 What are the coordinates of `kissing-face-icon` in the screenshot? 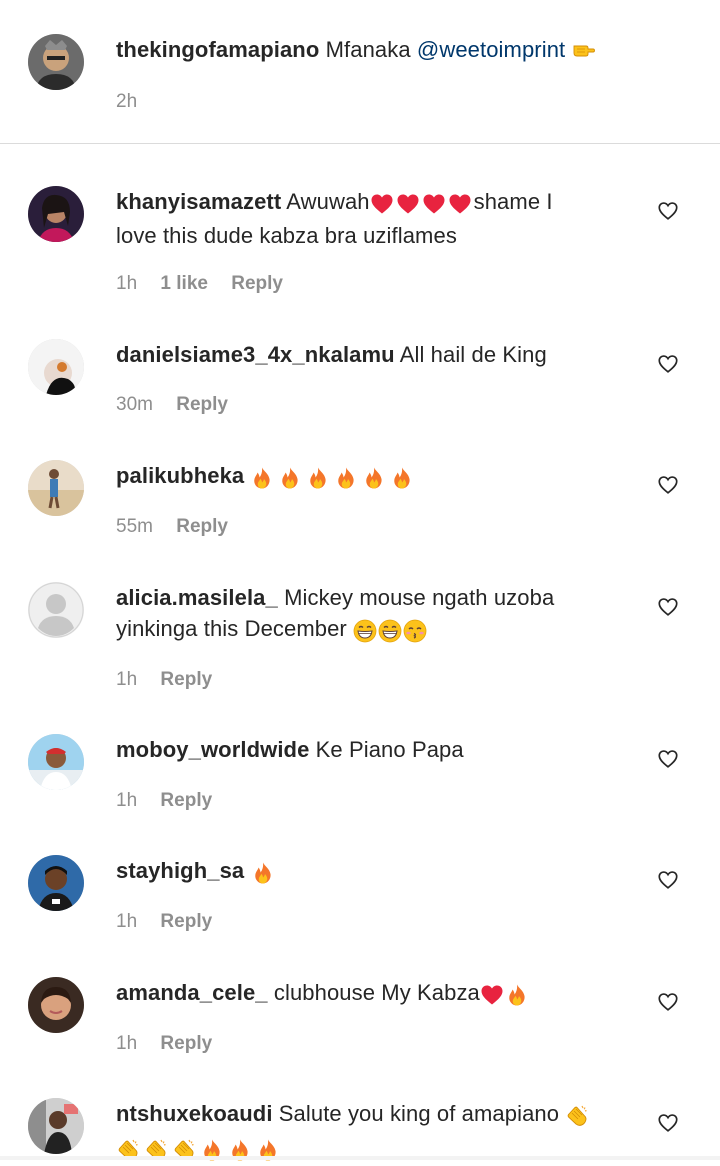 It's located at (415, 631).